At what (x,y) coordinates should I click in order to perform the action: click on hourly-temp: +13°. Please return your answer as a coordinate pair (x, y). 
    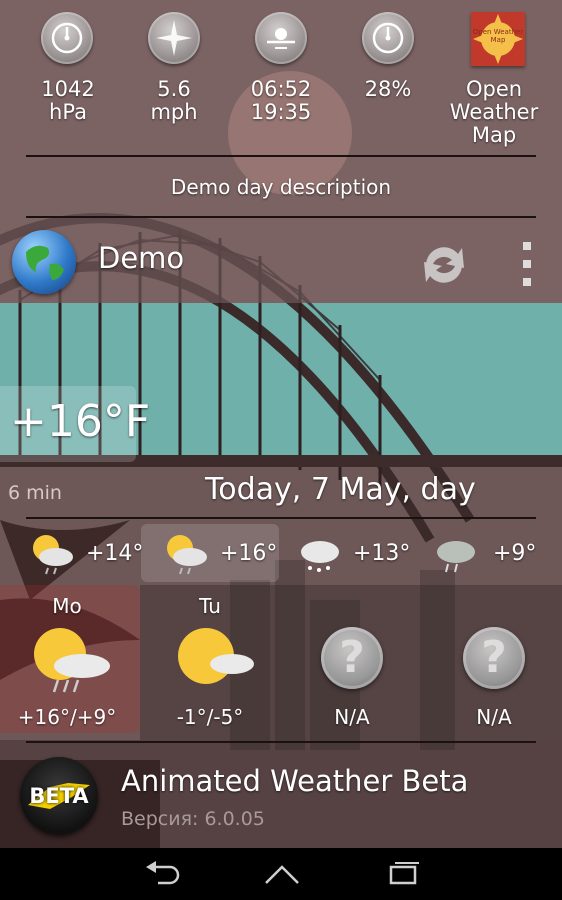
    Looking at the image, I should click on (382, 553).